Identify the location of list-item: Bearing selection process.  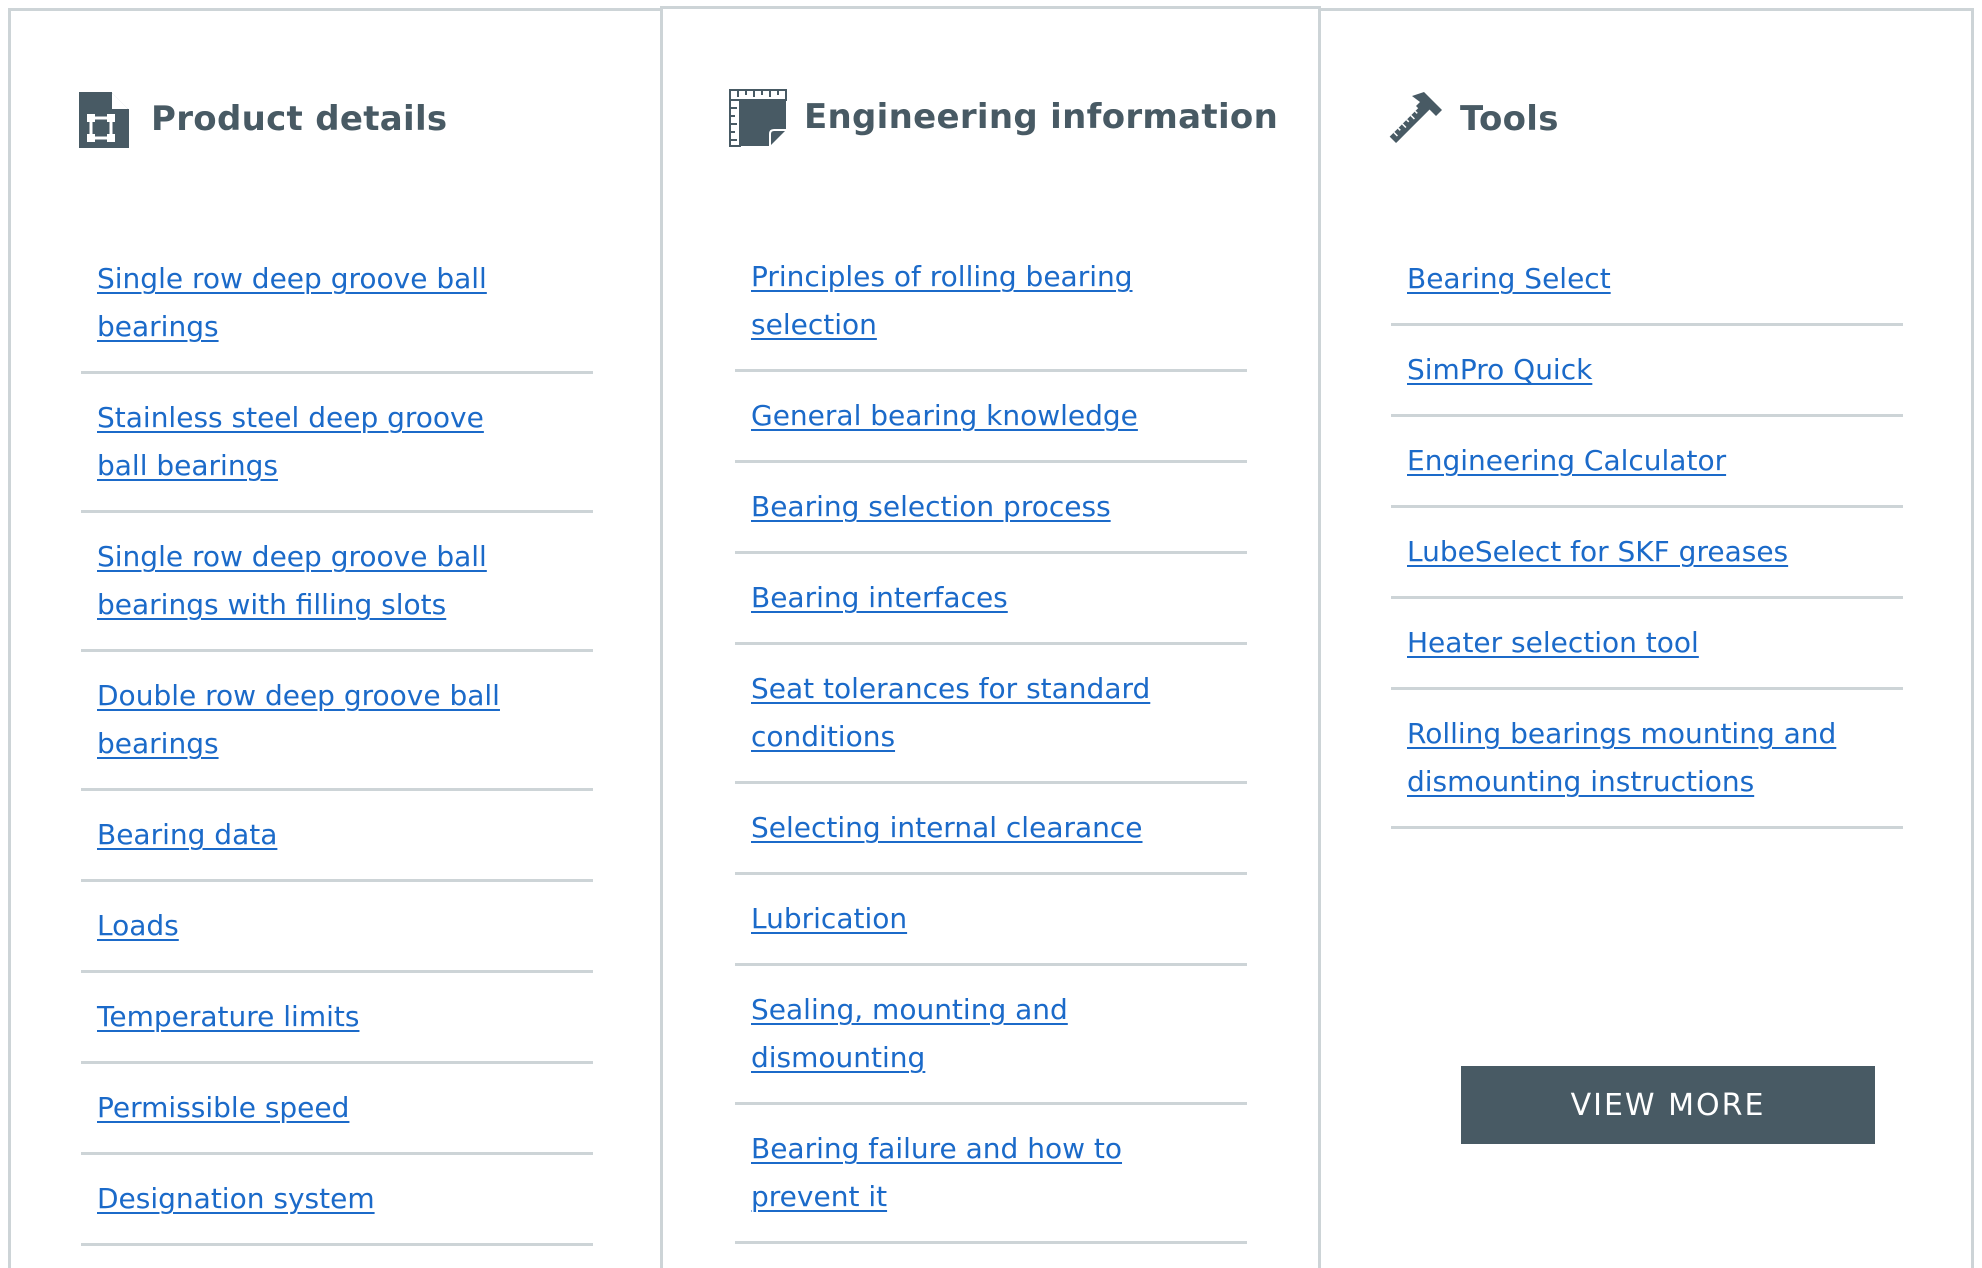
(991, 508).